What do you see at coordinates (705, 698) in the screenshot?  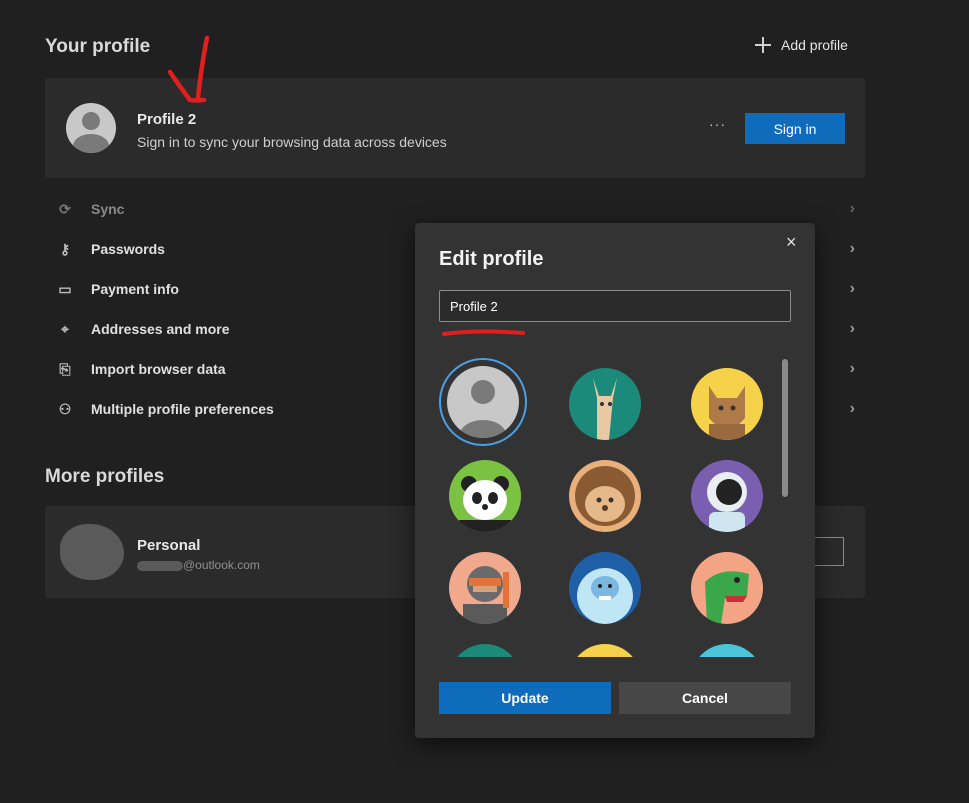 I see `cancel-button: Cancel` at bounding box center [705, 698].